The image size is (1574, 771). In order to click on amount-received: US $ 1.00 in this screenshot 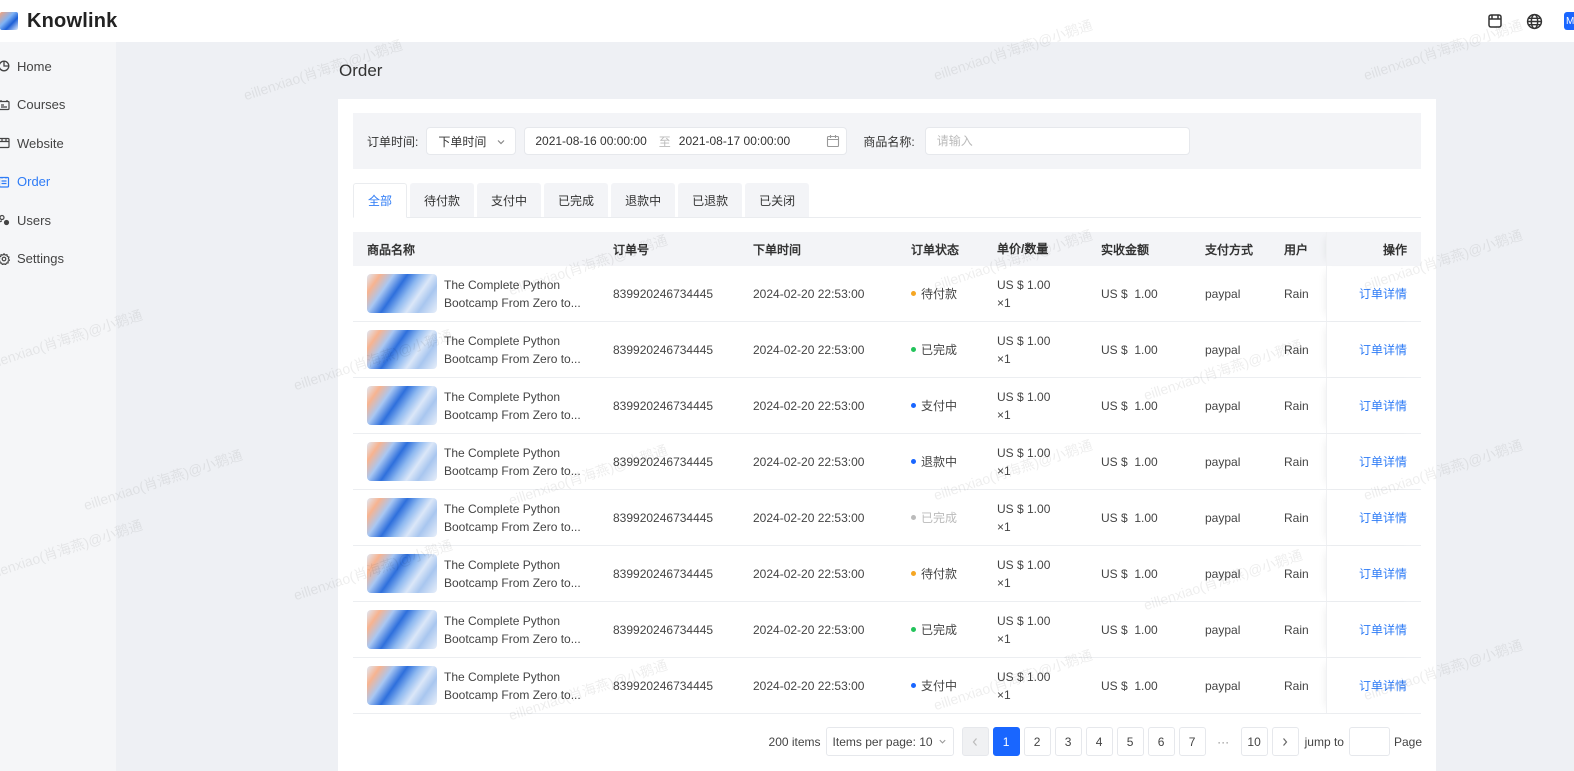, I will do `click(1129, 405)`.